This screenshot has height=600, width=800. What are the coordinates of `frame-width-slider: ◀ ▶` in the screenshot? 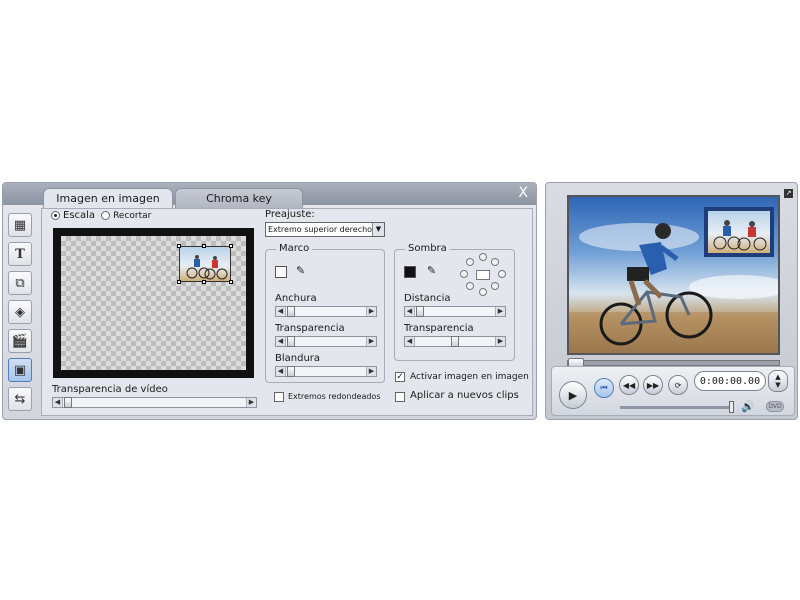 It's located at (326, 311).